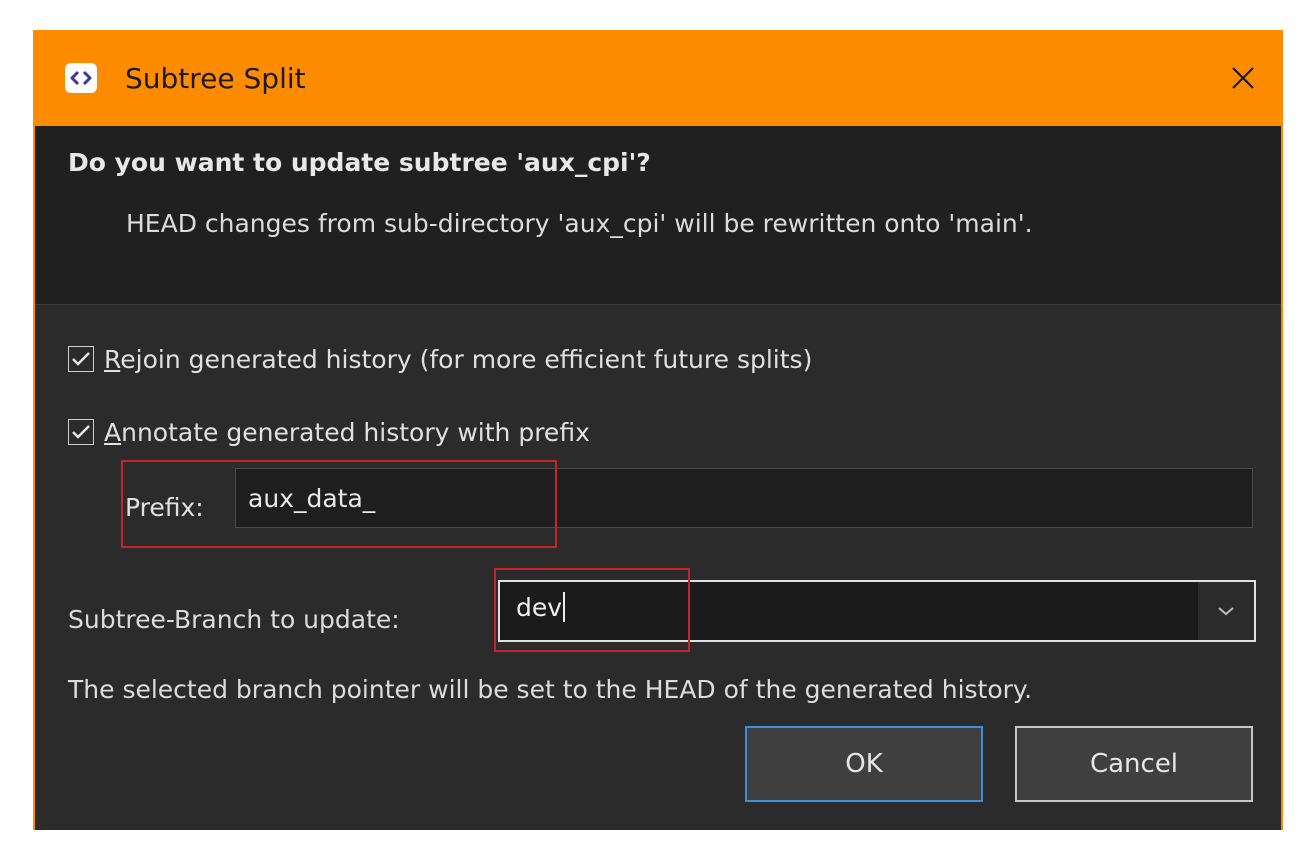 Image resolution: width=1314 pixels, height=858 pixels. What do you see at coordinates (877, 611) in the screenshot?
I see `subtree-branch-combobox: dev` at bounding box center [877, 611].